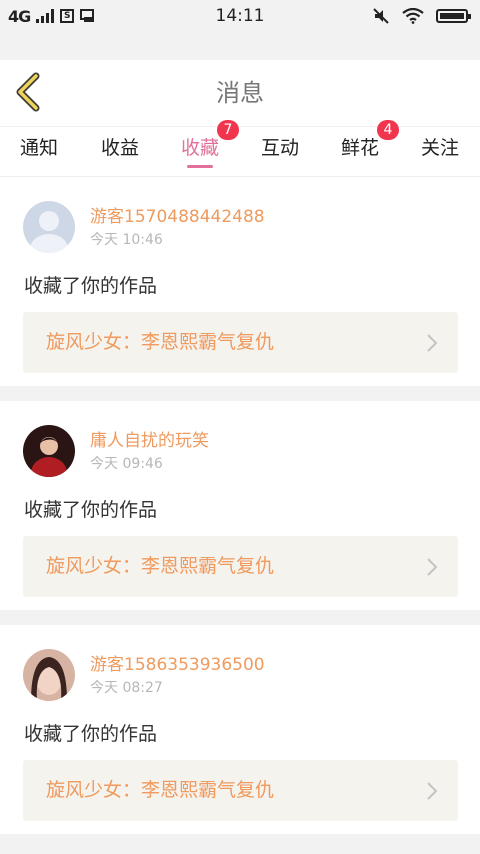 This screenshot has width=480, height=854. I want to click on tab-label: 通知, so click(39, 148).